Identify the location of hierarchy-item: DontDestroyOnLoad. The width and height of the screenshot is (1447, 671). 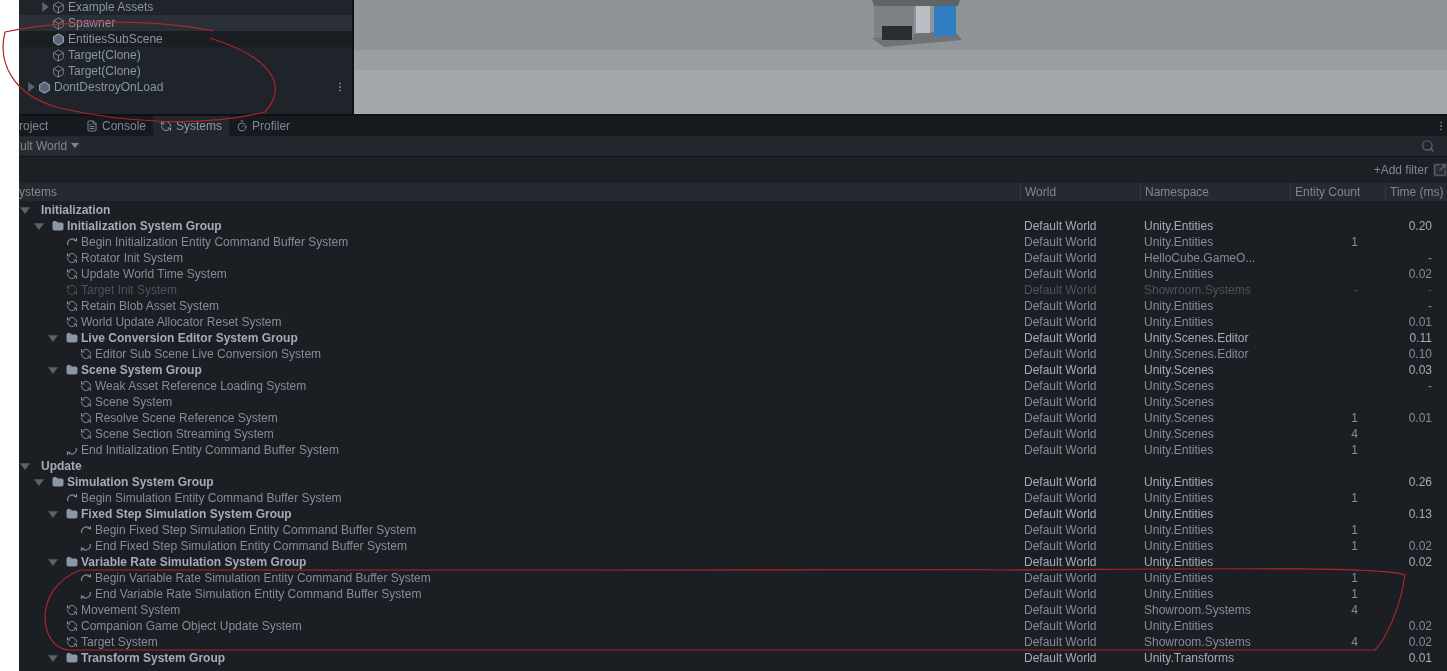
(185, 87).